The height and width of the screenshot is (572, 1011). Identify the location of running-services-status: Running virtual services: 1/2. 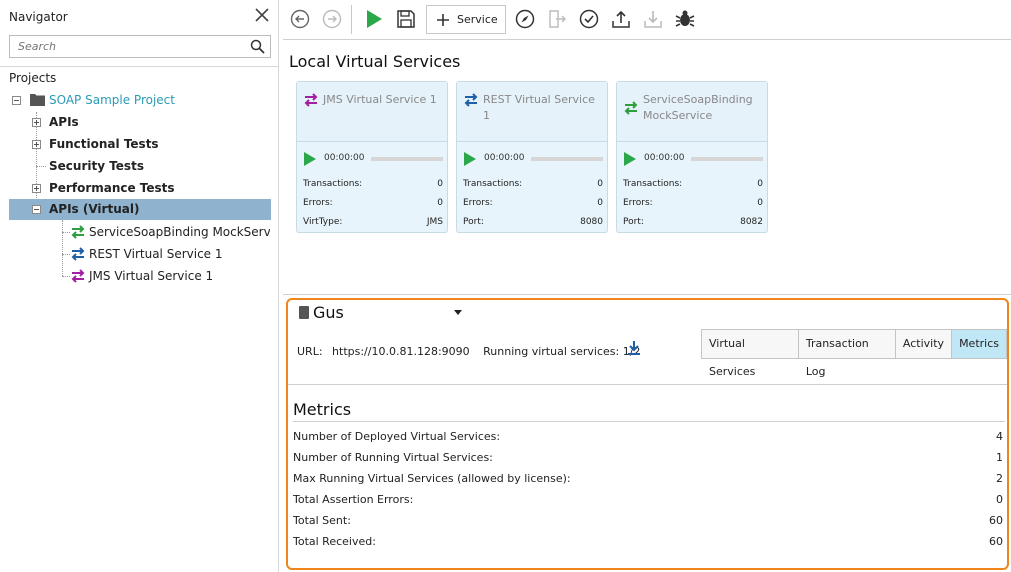
(562, 351).